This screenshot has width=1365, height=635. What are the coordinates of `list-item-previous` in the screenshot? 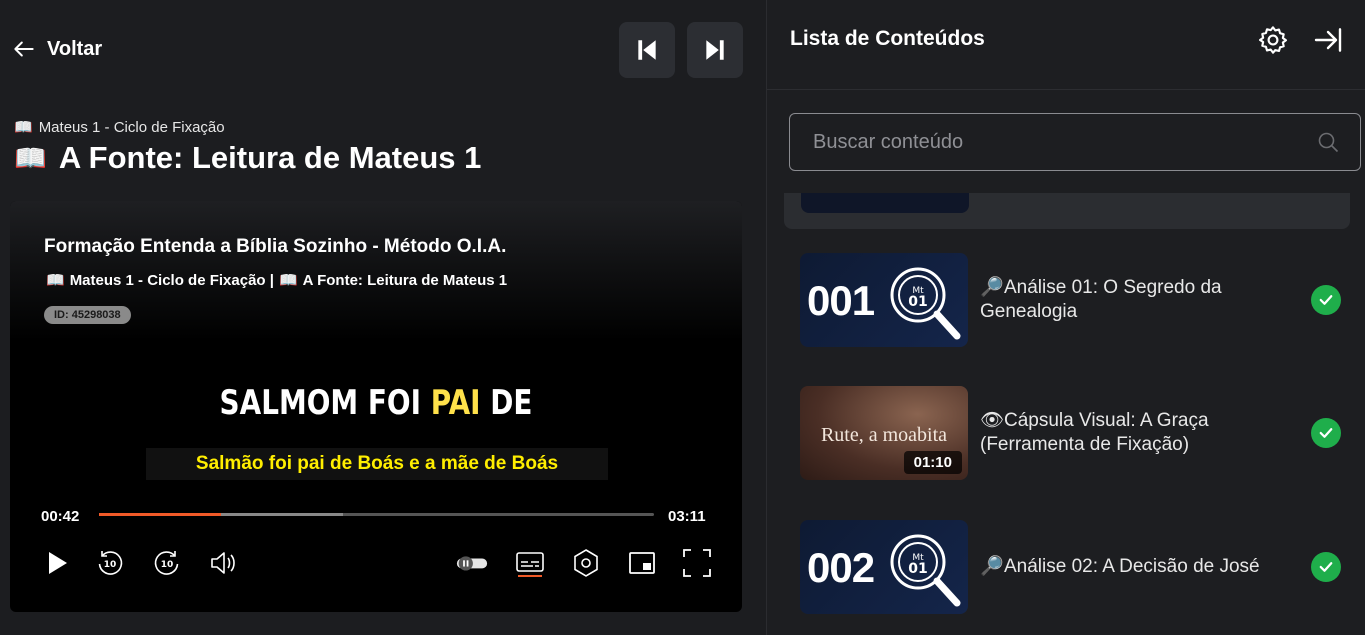 It's located at (1067, 211).